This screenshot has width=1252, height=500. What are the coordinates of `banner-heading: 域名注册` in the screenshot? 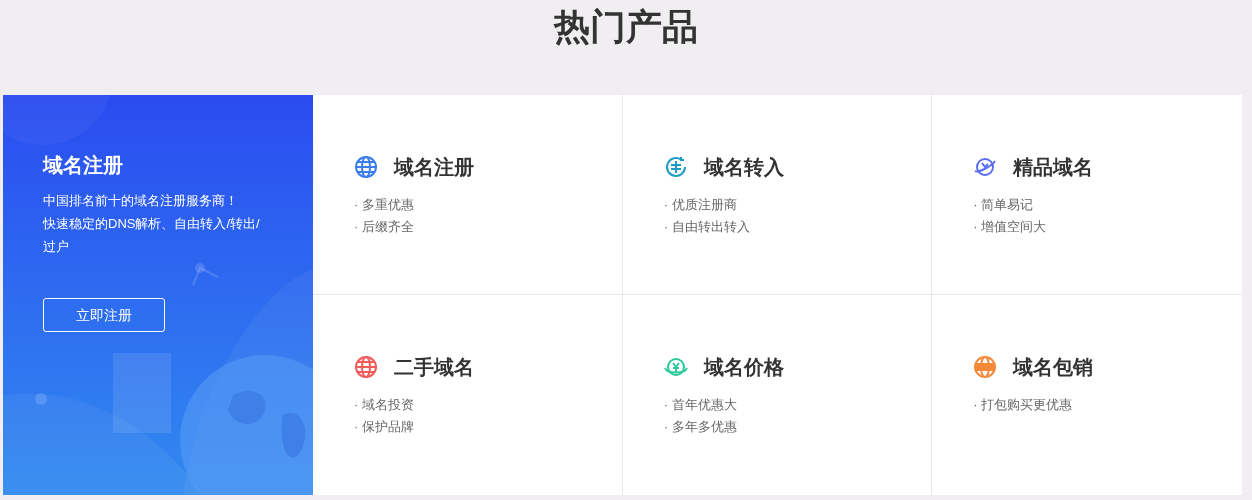 It's located at (83, 165).